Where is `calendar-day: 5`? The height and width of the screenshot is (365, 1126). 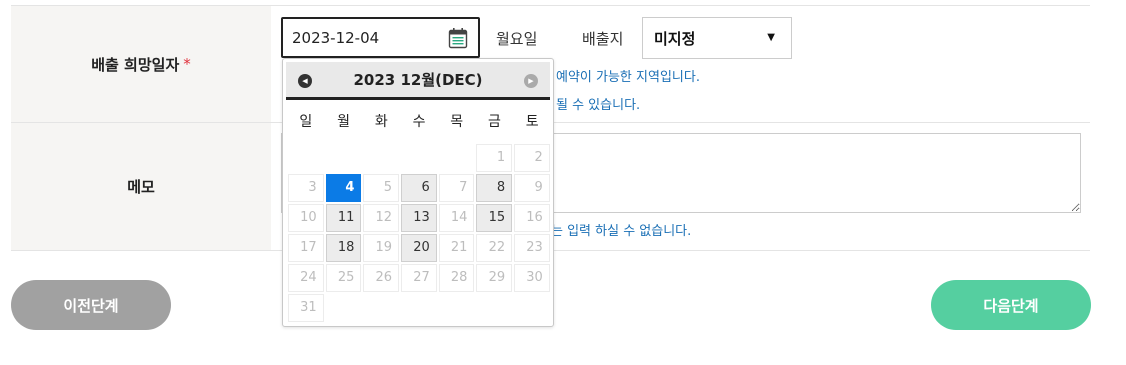 calendar-day: 5 is located at coordinates (381, 188).